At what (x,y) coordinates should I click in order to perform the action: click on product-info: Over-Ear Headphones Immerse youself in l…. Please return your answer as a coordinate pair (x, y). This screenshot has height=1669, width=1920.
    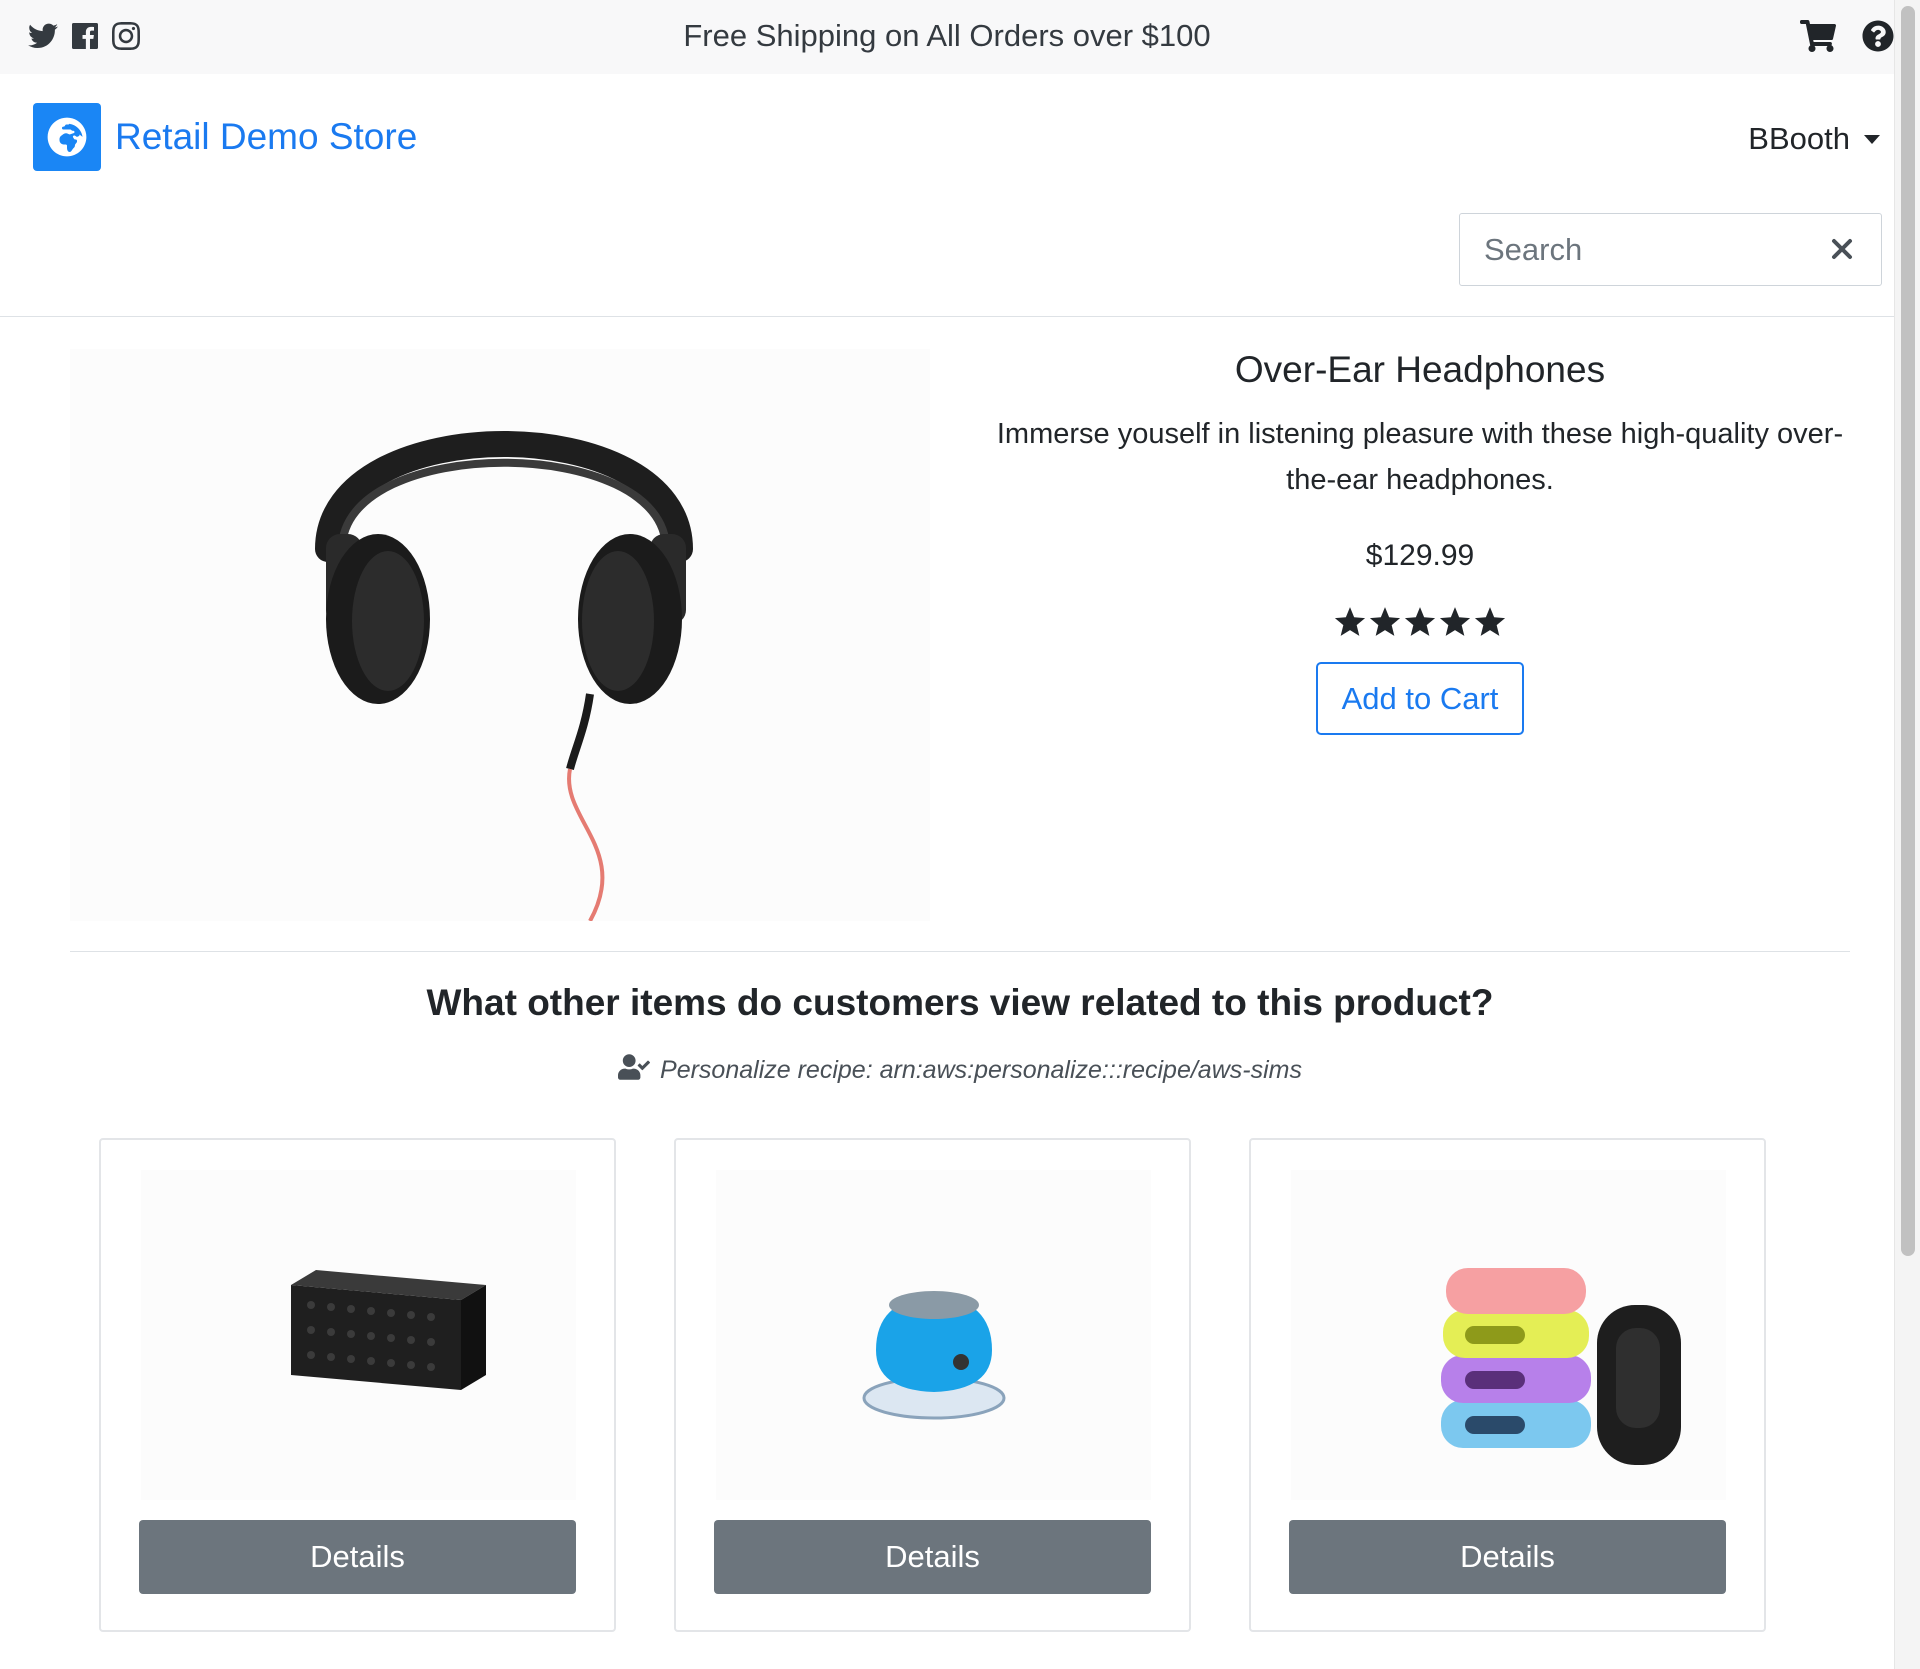
    Looking at the image, I should click on (1420, 540).